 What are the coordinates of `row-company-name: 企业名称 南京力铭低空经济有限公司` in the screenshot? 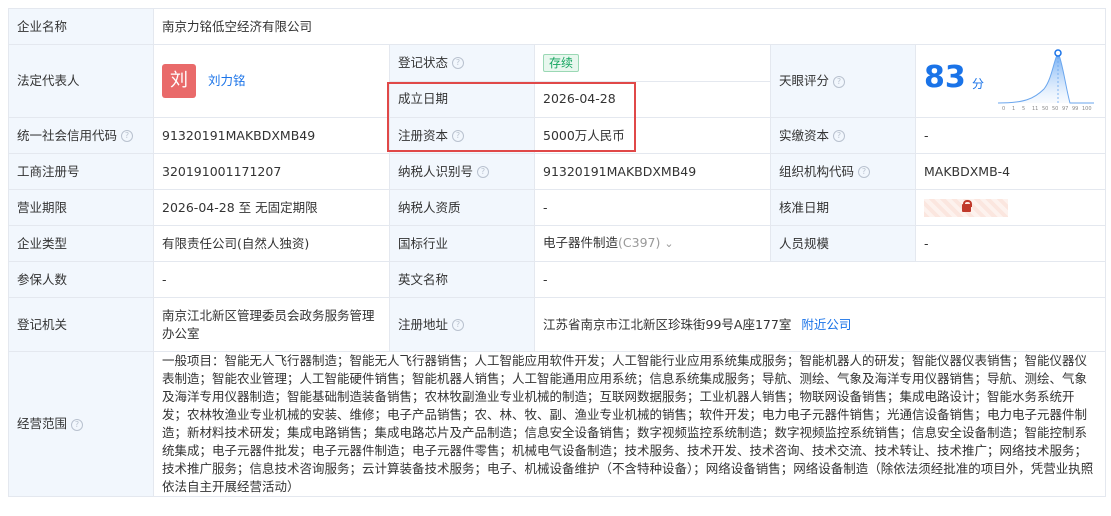 It's located at (557, 26).